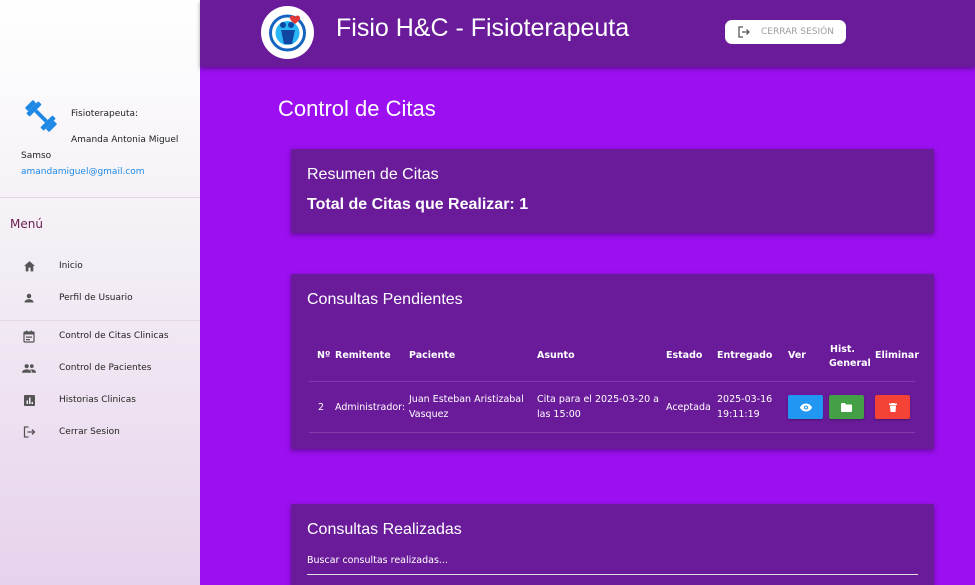 This screenshot has height=585, width=975. What do you see at coordinates (363, 355) in the screenshot?
I see `column-header-remitente: Remitente` at bounding box center [363, 355].